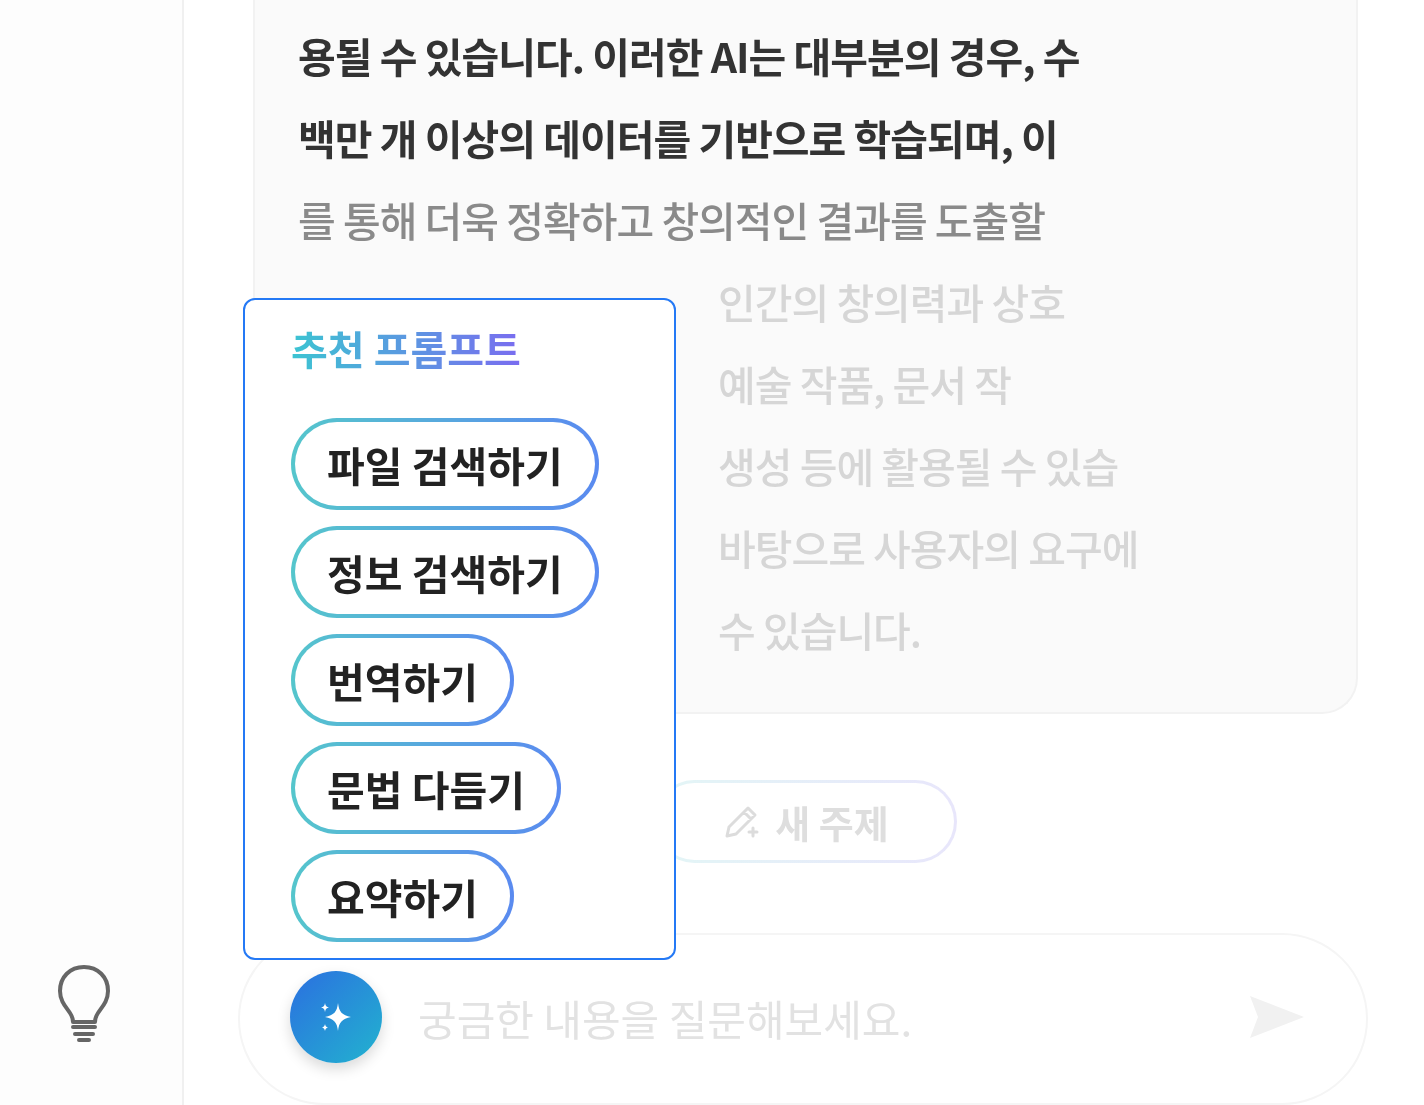 Image resolution: width=1424 pixels, height=1105 pixels. Describe the element at coordinates (689, 55) in the screenshot. I see `message-text: 용될 수 있습니다. 이러한 AI는 대부분의 경우, 수` at that location.